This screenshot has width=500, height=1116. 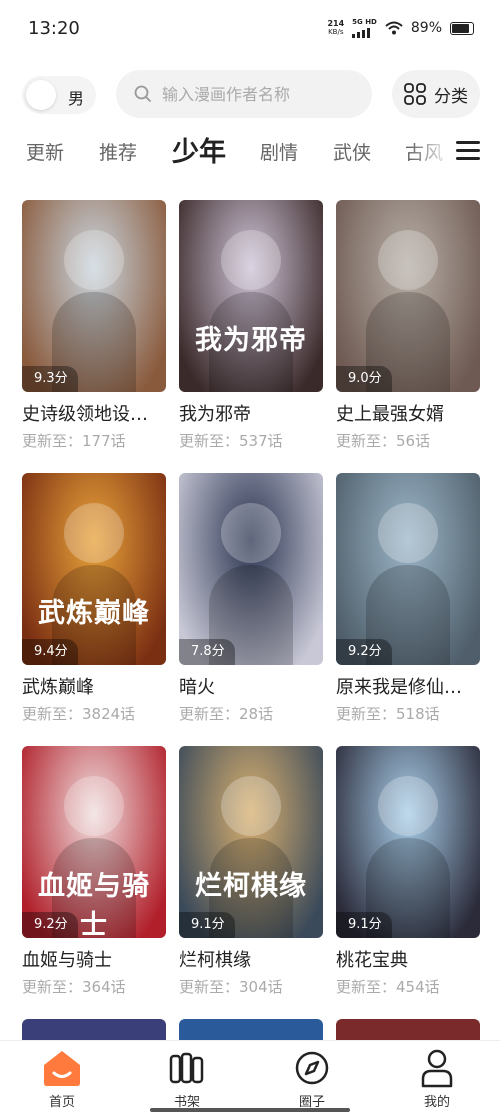 What do you see at coordinates (76, 98) in the screenshot?
I see `gender-label: 男` at bounding box center [76, 98].